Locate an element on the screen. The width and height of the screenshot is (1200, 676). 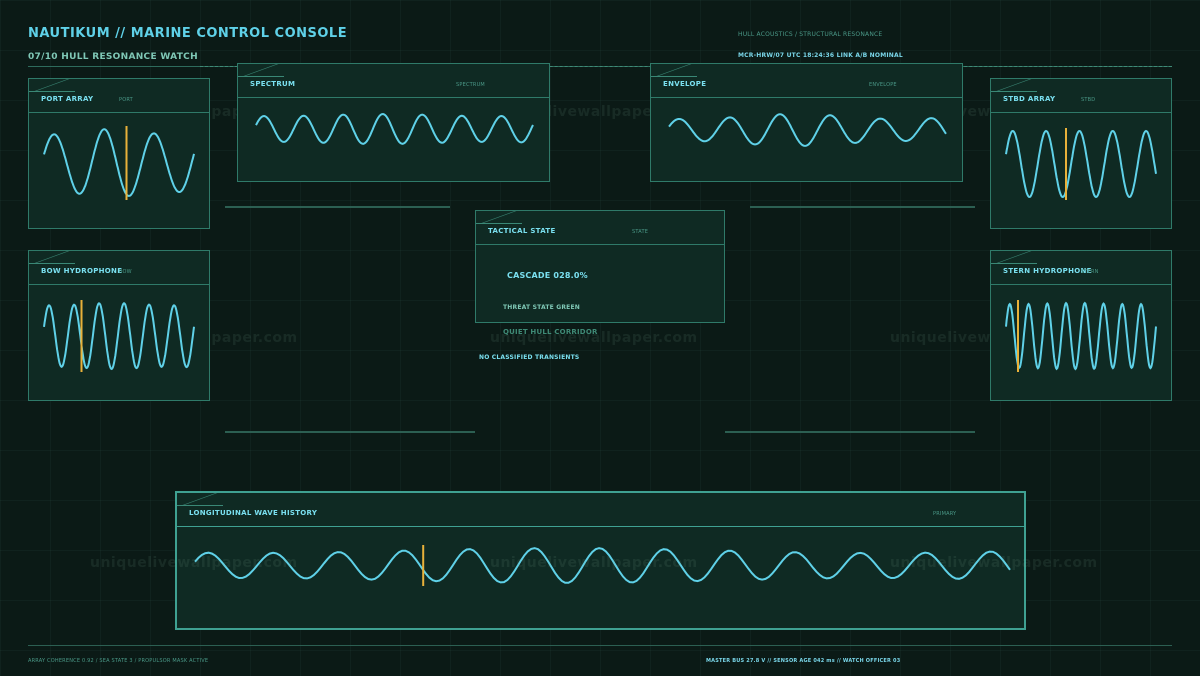
header-status-line: MCR-HRW/07 UTC 18:24:36 LINK A/B NOMINAL is located at coordinates (820, 55).